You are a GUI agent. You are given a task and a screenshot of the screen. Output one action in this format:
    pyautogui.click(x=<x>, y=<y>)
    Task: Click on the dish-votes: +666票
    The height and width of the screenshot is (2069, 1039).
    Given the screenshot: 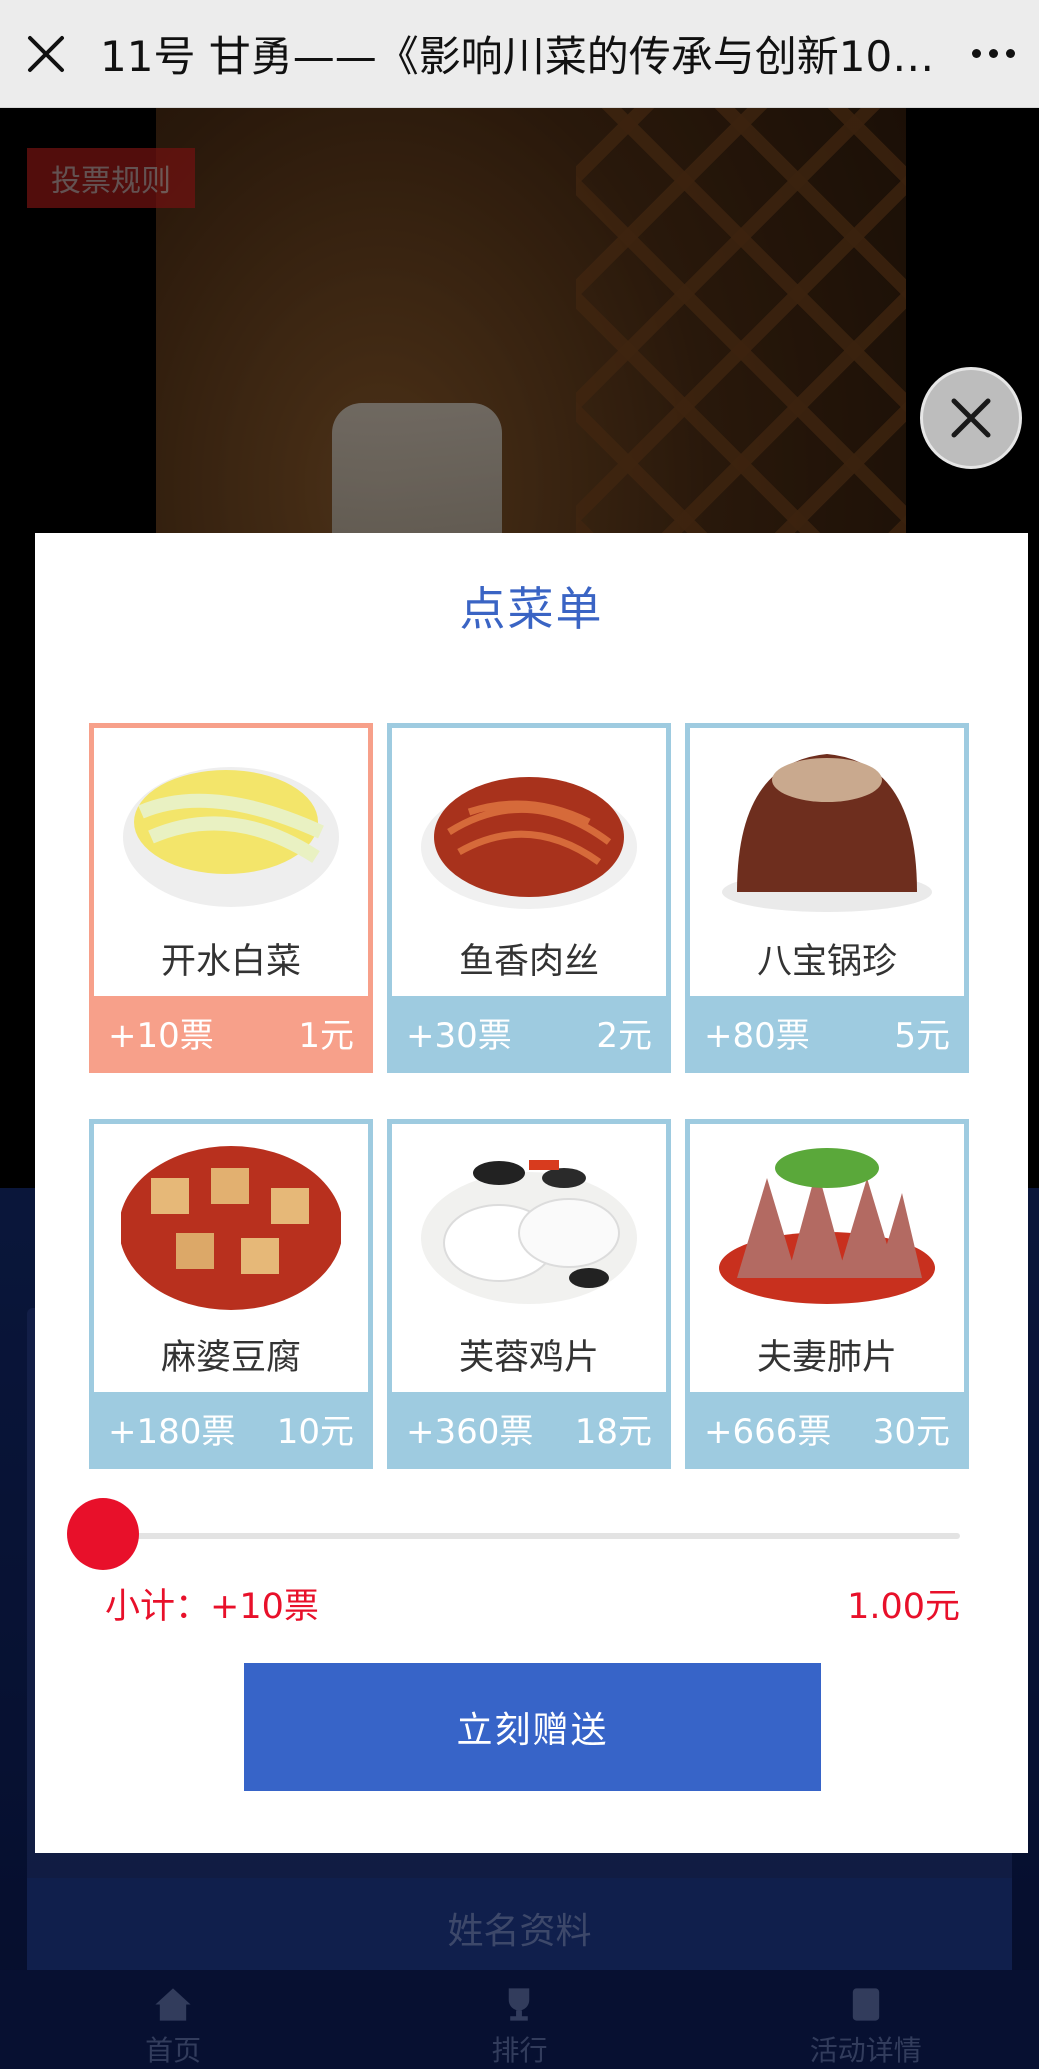 What is the action you would take?
    pyautogui.click(x=768, y=1431)
    